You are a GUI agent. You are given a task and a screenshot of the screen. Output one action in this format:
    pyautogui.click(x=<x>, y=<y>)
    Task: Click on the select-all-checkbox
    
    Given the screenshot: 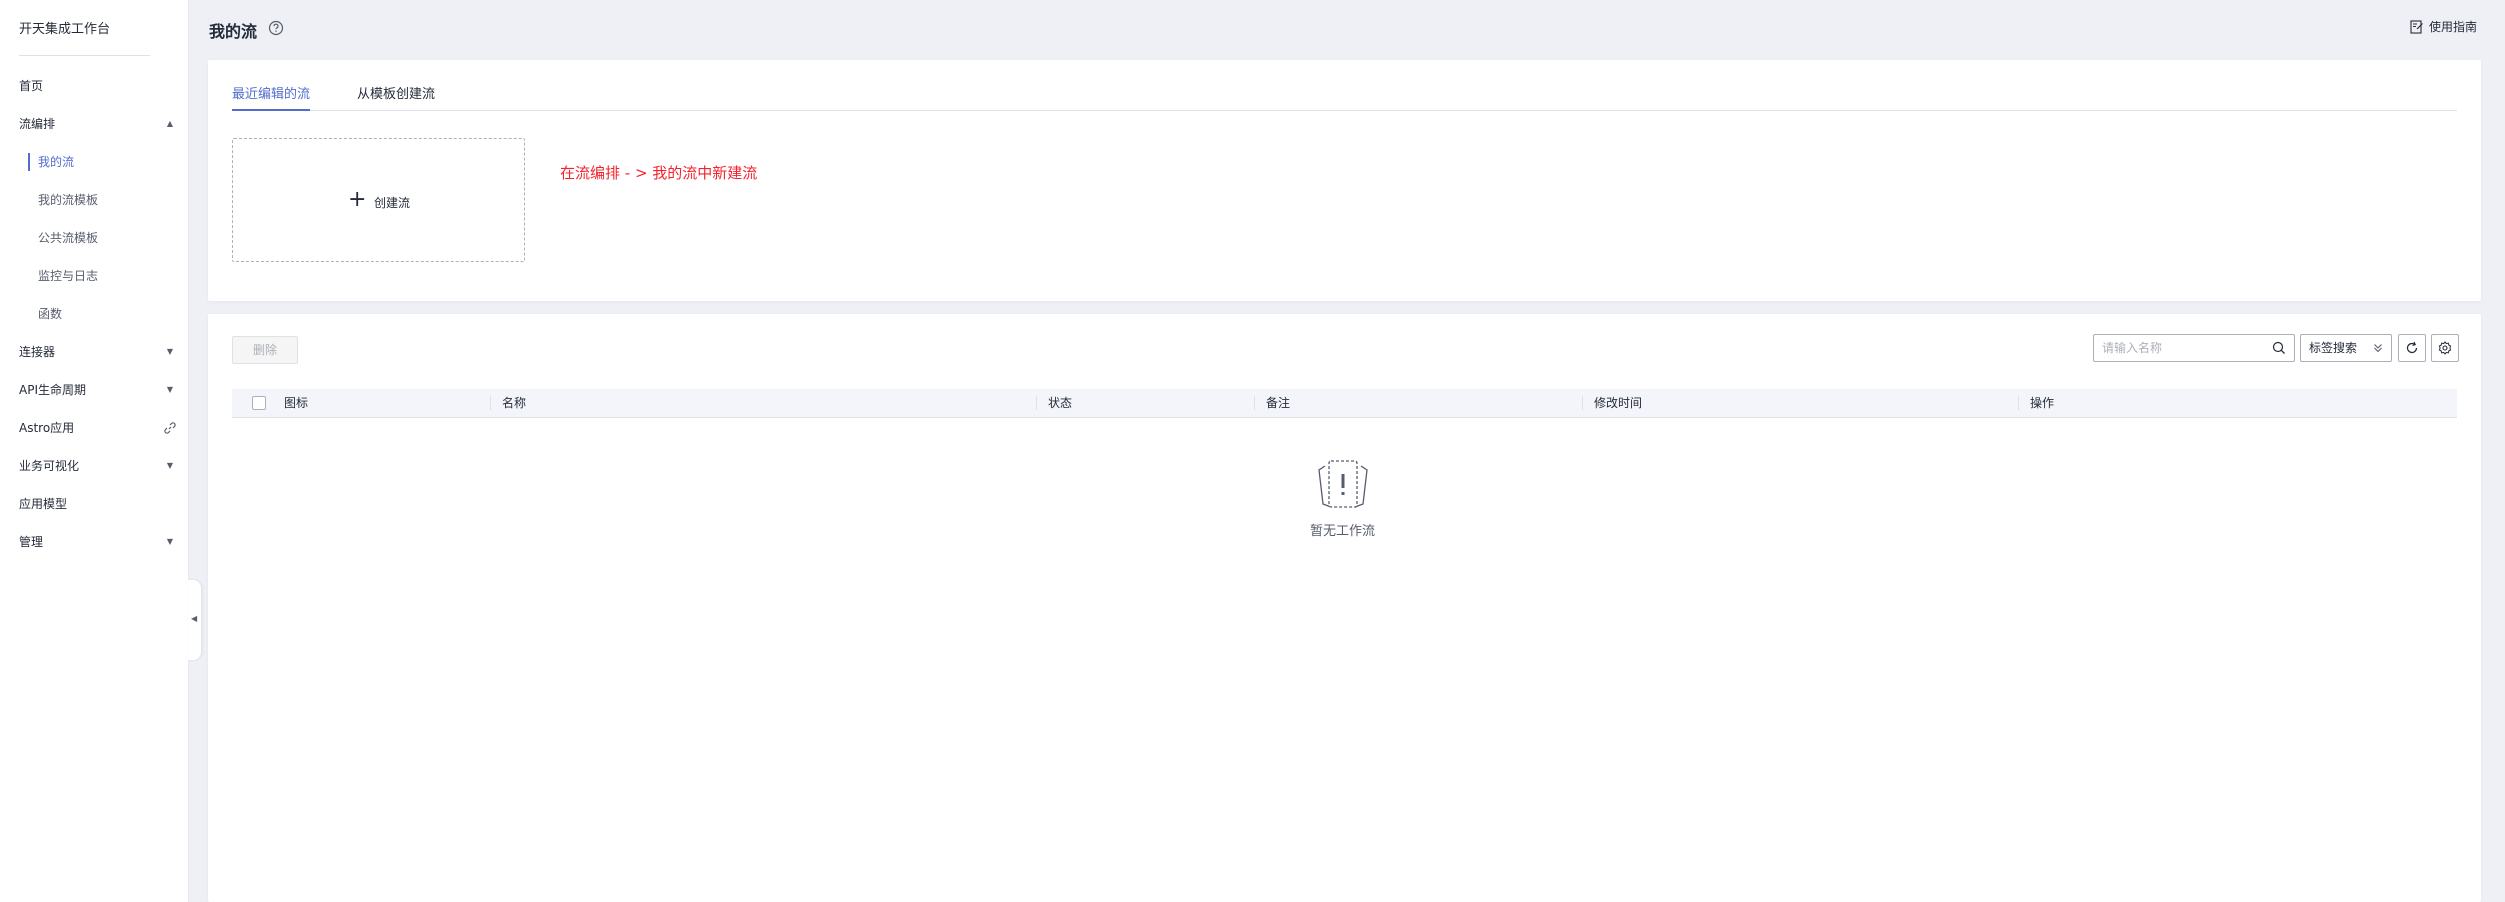 What is the action you would take?
    pyautogui.click(x=259, y=403)
    